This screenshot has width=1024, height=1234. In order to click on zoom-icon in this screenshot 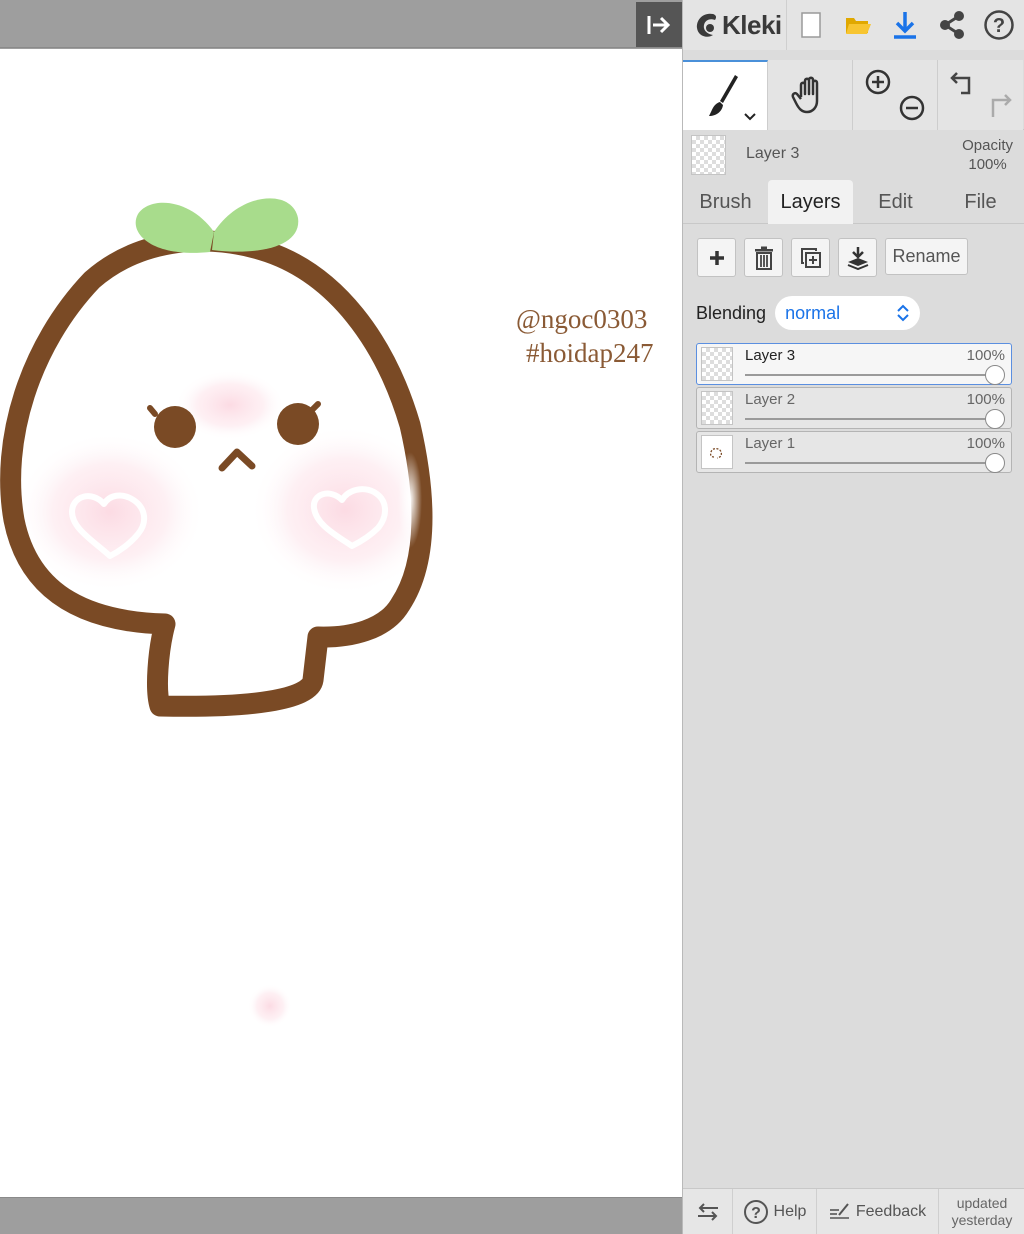, I will do `click(895, 95)`.